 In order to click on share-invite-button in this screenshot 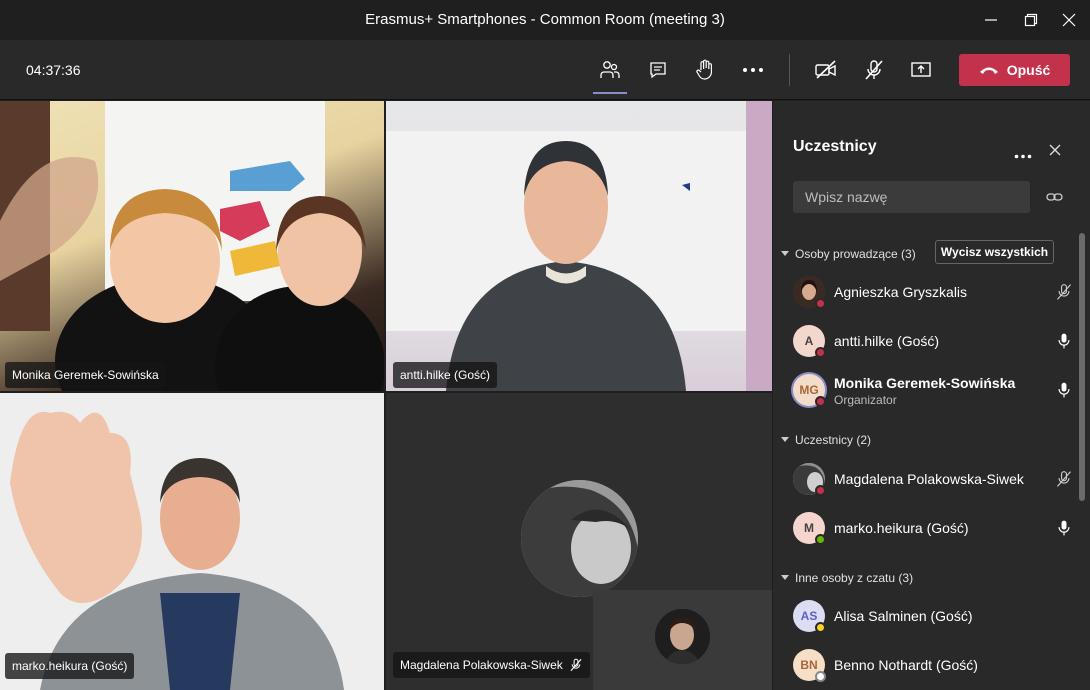, I will do `click(1054, 199)`.